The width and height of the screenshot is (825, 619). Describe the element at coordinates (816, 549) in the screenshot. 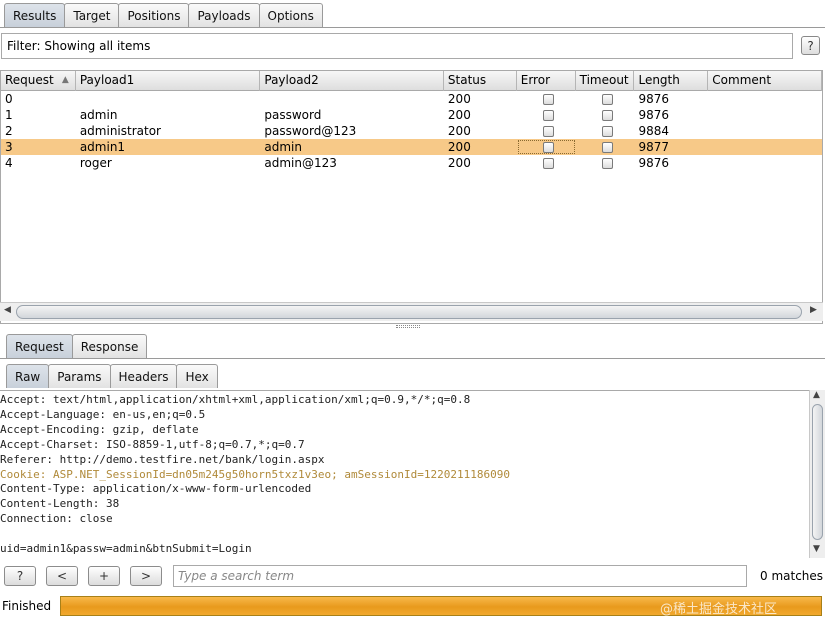

I see `scroll-down-icon: ▼` at that location.